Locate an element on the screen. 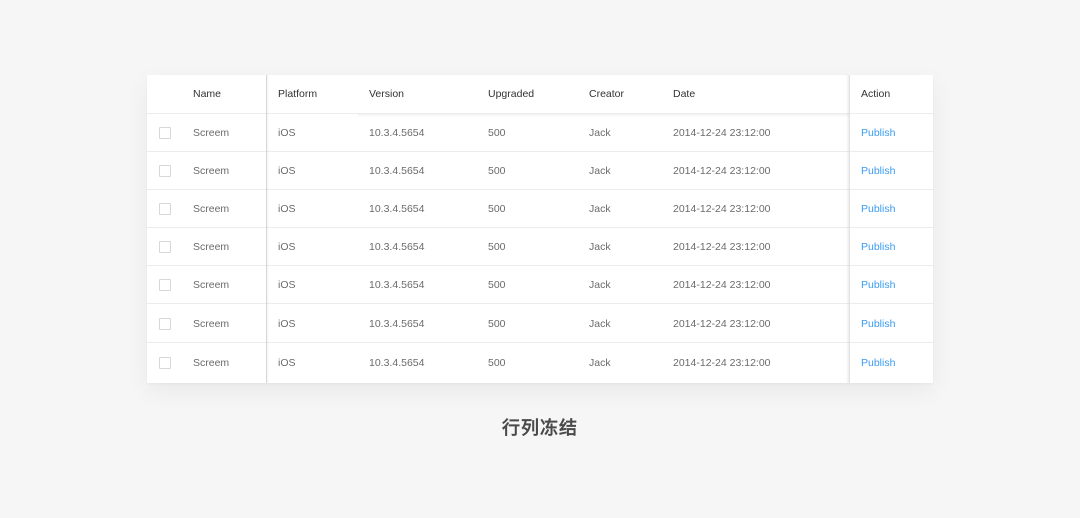 This screenshot has height=518, width=1080. frozen-right-divider is located at coordinates (849, 229).